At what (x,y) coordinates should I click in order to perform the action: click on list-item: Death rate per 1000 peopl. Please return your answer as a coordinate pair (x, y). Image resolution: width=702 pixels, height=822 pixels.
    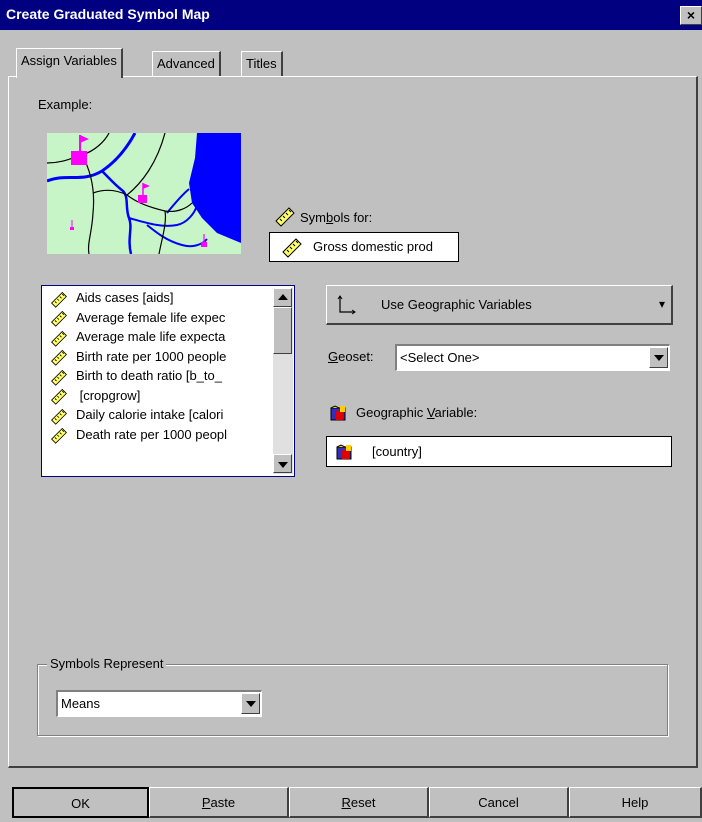
    Looking at the image, I should click on (158, 435).